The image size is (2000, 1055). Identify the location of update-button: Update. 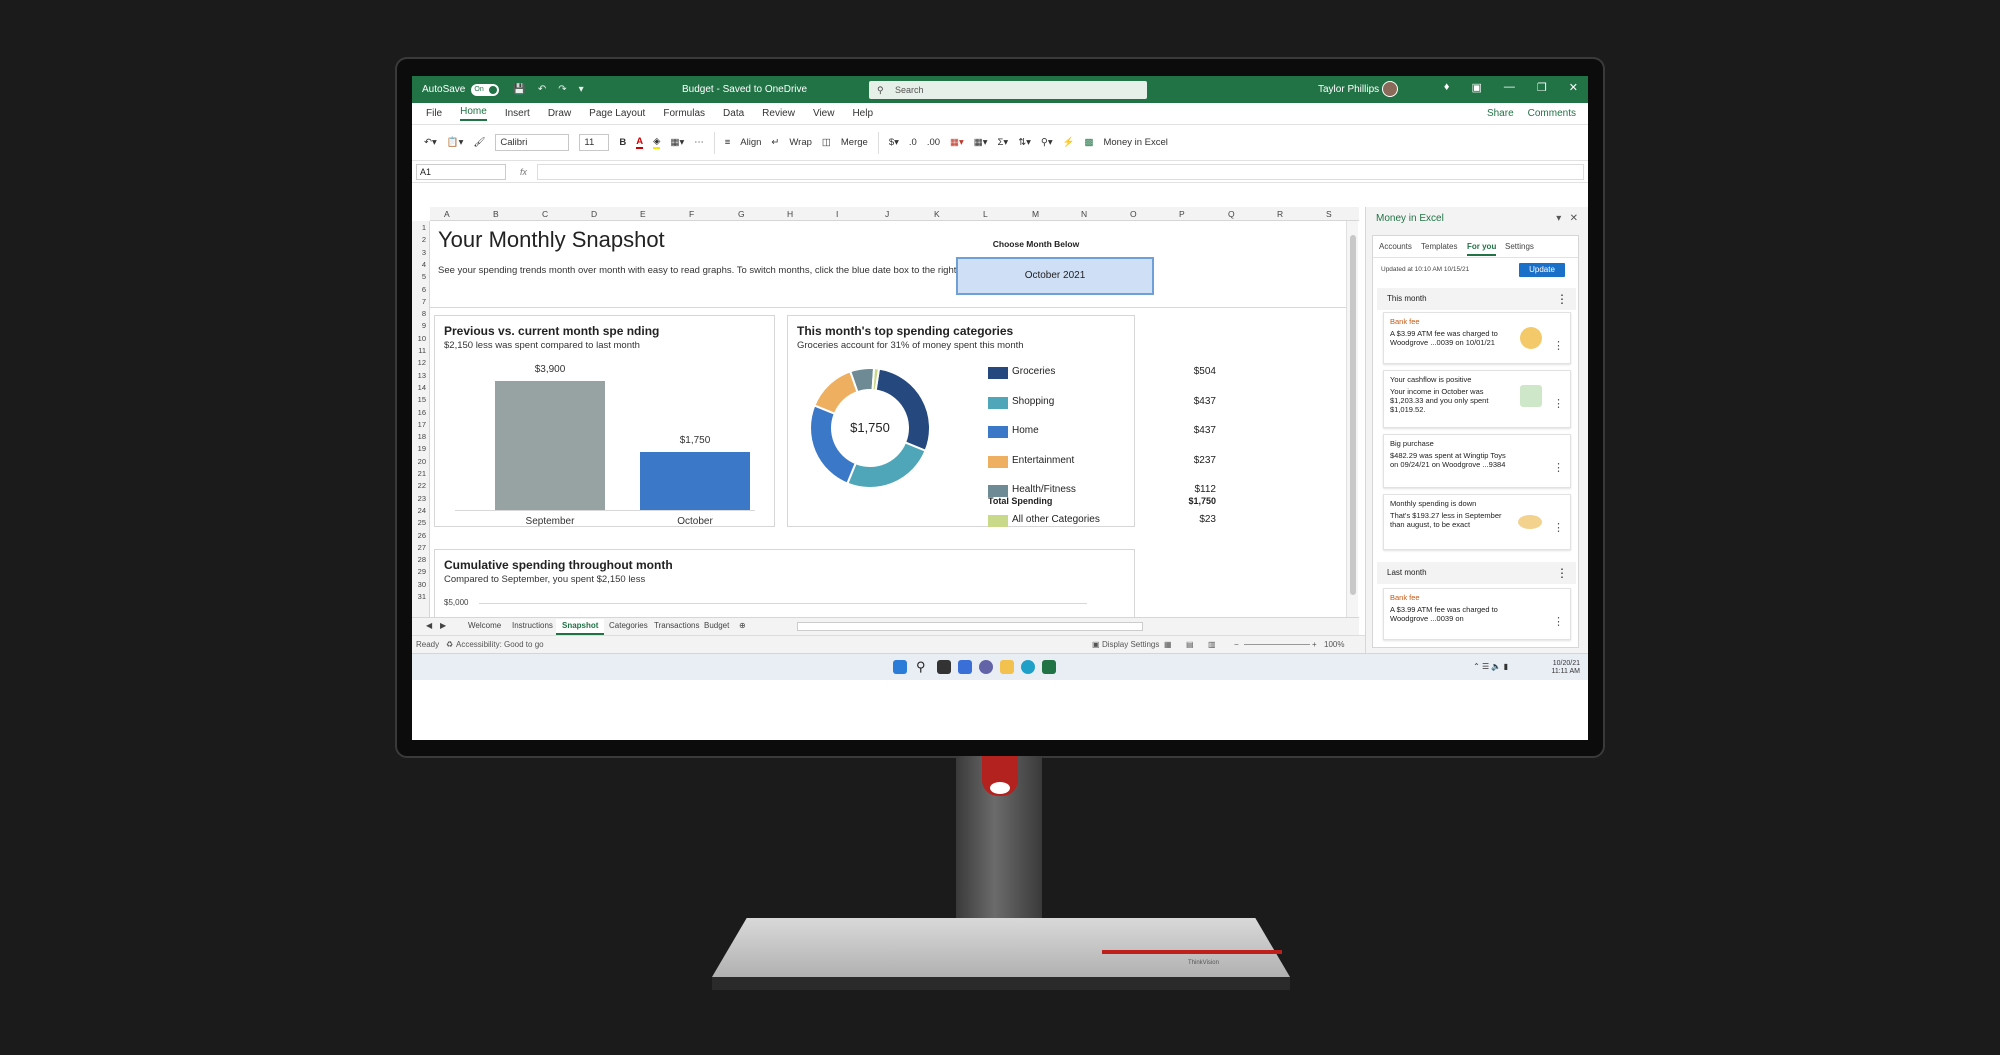
(1542, 270).